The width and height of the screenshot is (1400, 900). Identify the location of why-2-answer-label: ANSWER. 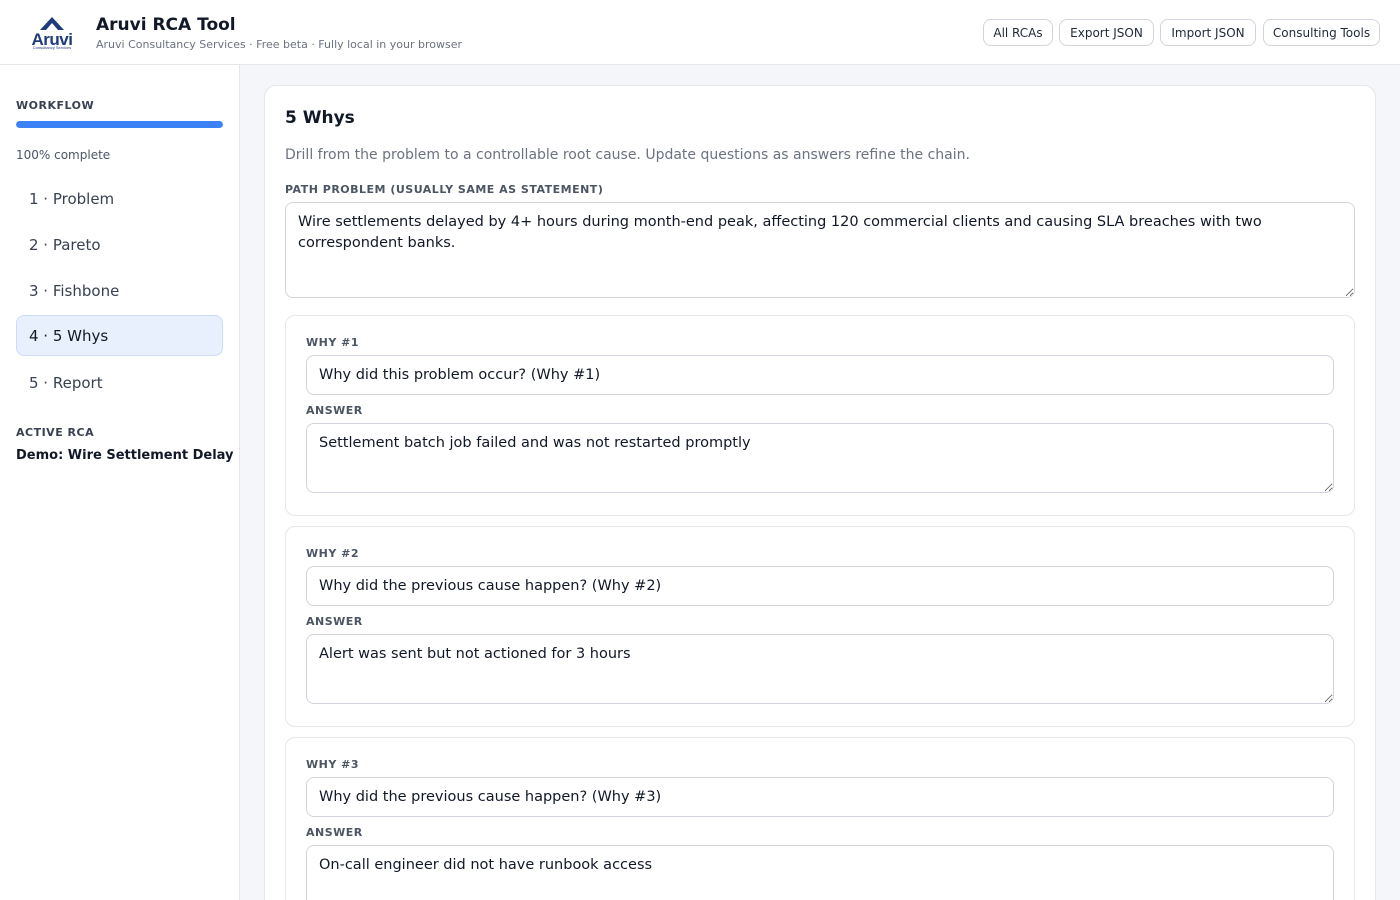
(334, 621).